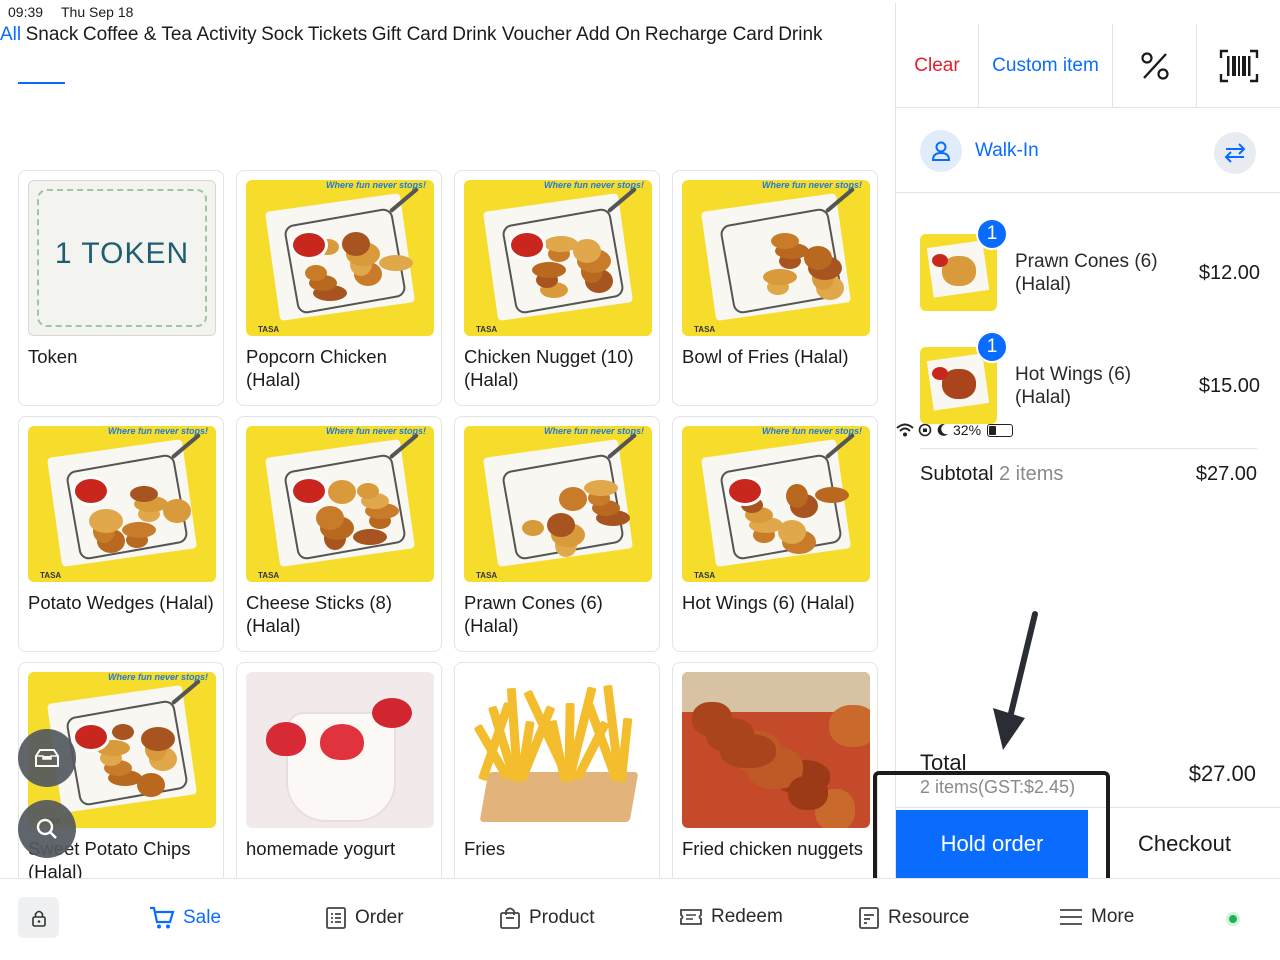 This screenshot has height=960, width=1280. Describe the element at coordinates (137, 34) in the screenshot. I see `tab-coffee-tea: Coffee & Tea` at that location.